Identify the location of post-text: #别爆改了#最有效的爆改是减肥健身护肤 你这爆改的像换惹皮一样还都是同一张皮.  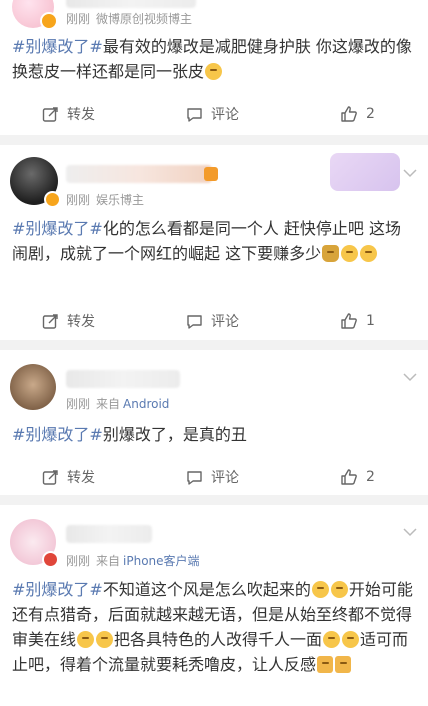
(214, 59).